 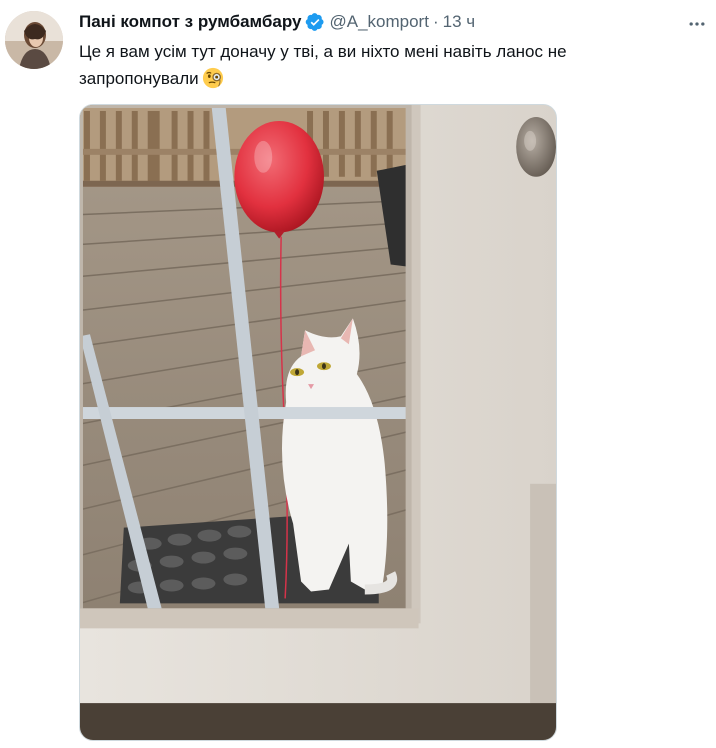 I want to click on verified-badge-icon, so click(x=315, y=22).